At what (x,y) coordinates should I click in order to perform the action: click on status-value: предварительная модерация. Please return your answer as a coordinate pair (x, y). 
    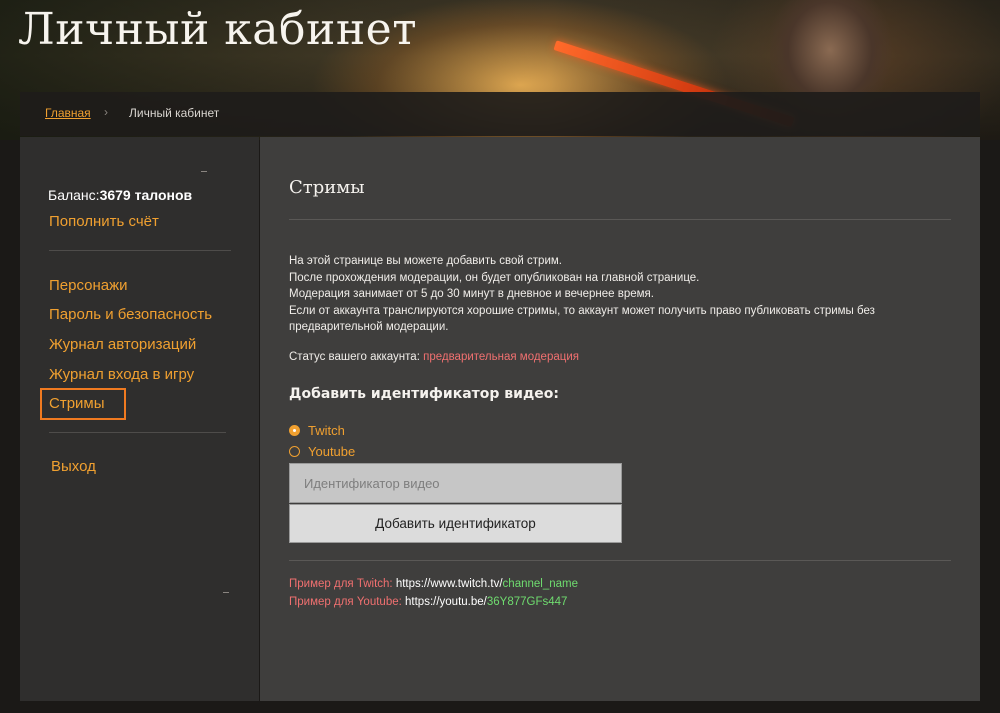
    Looking at the image, I should click on (501, 357).